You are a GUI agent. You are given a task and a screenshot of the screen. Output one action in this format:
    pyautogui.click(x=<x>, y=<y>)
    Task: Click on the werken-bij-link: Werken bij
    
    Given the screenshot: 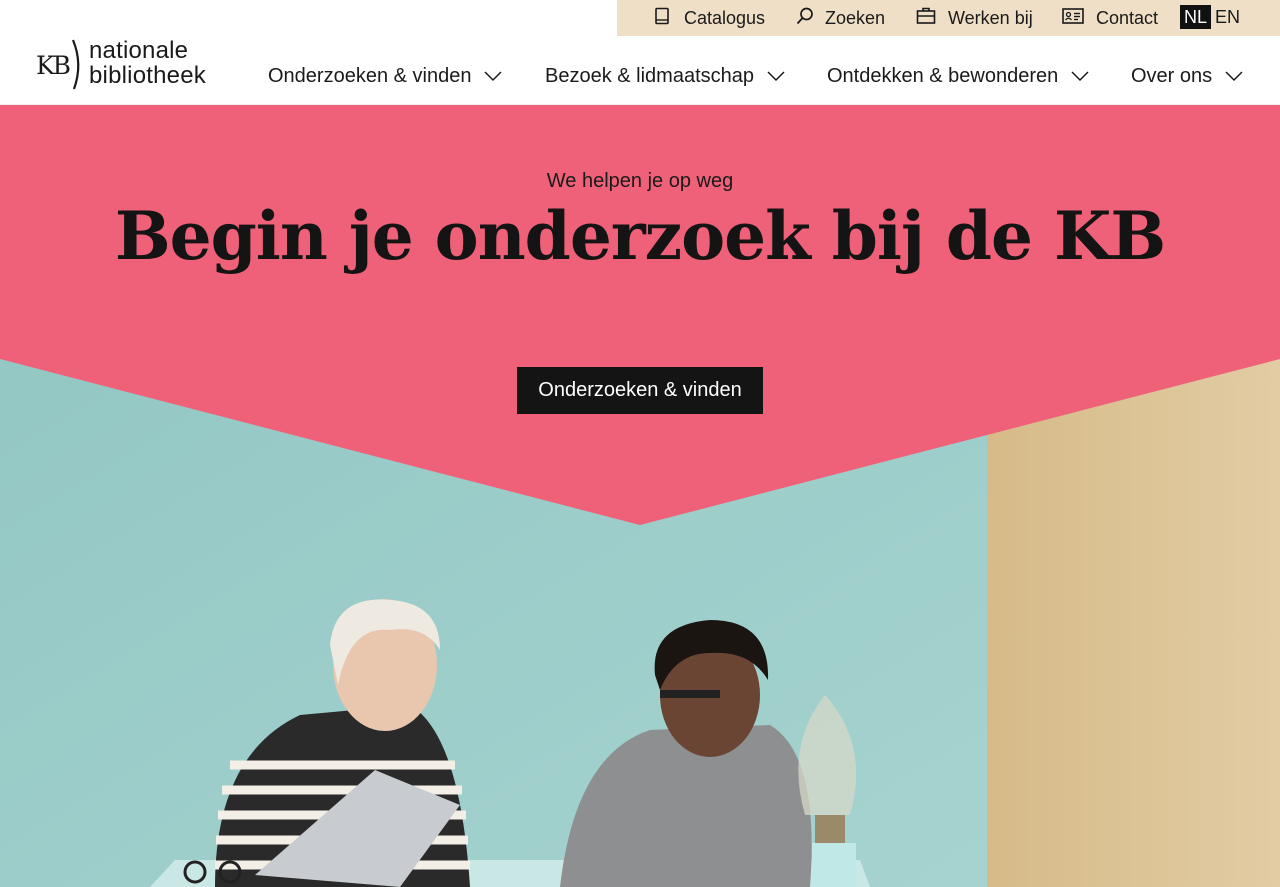 What is the action you would take?
    pyautogui.click(x=974, y=18)
    